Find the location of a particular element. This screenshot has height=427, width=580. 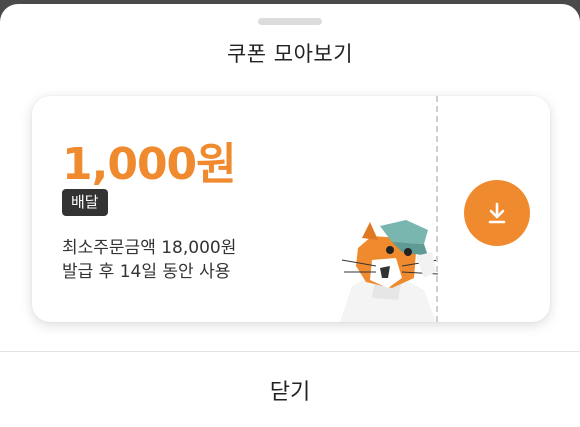

divider is located at coordinates (290, 351).